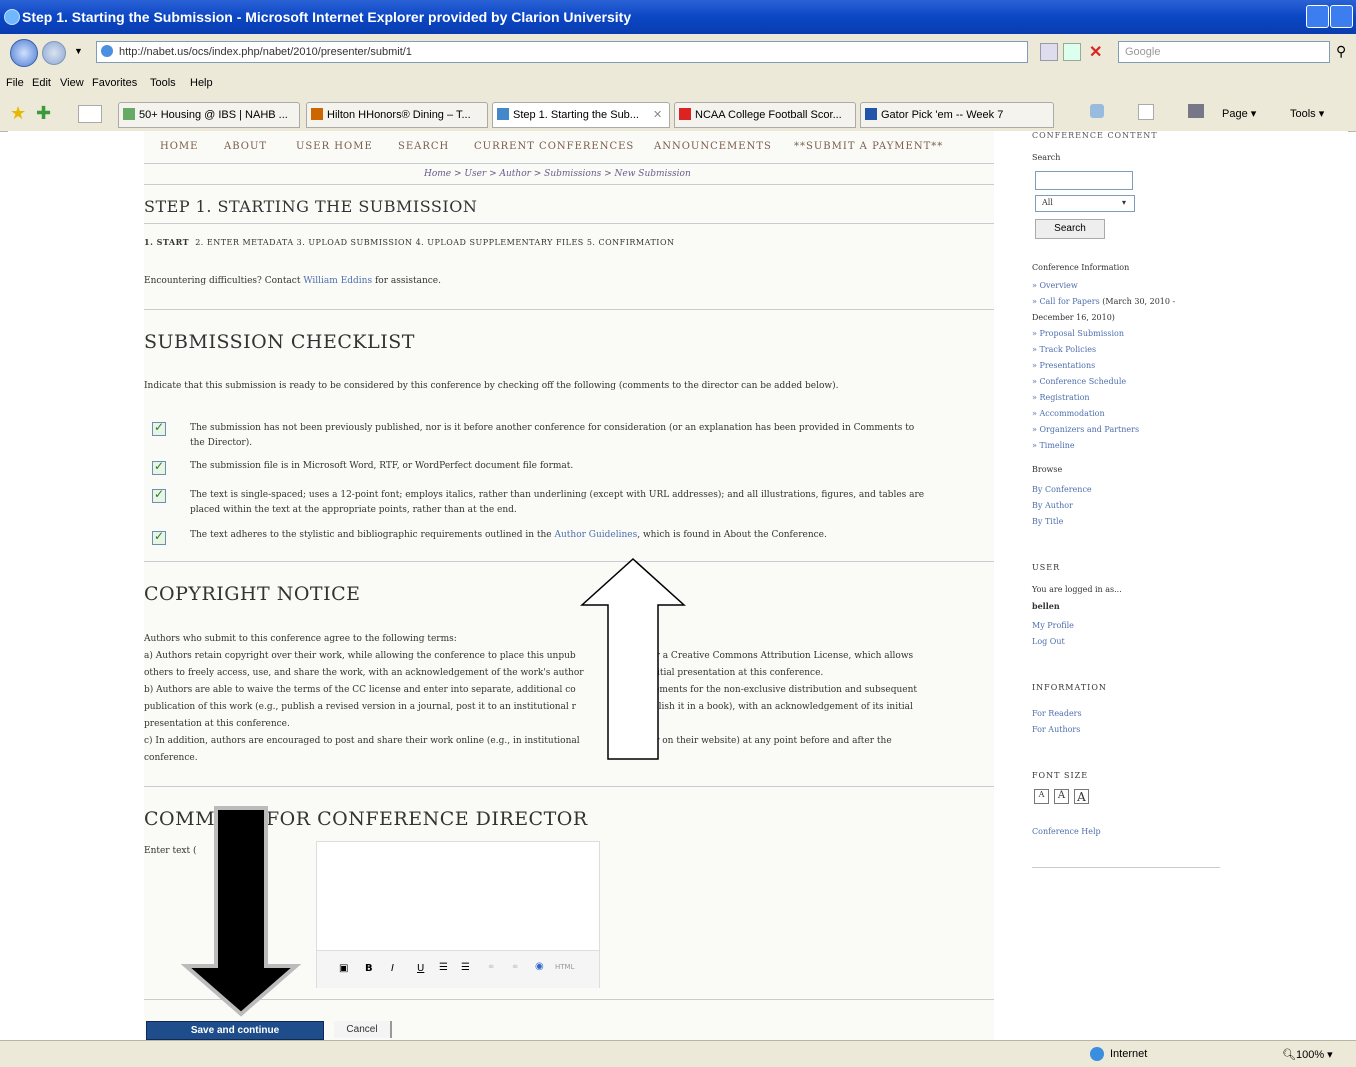 The image size is (1356, 1067). What do you see at coordinates (392, 968) in the screenshot?
I see `italic-icon: I` at bounding box center [392, 968].